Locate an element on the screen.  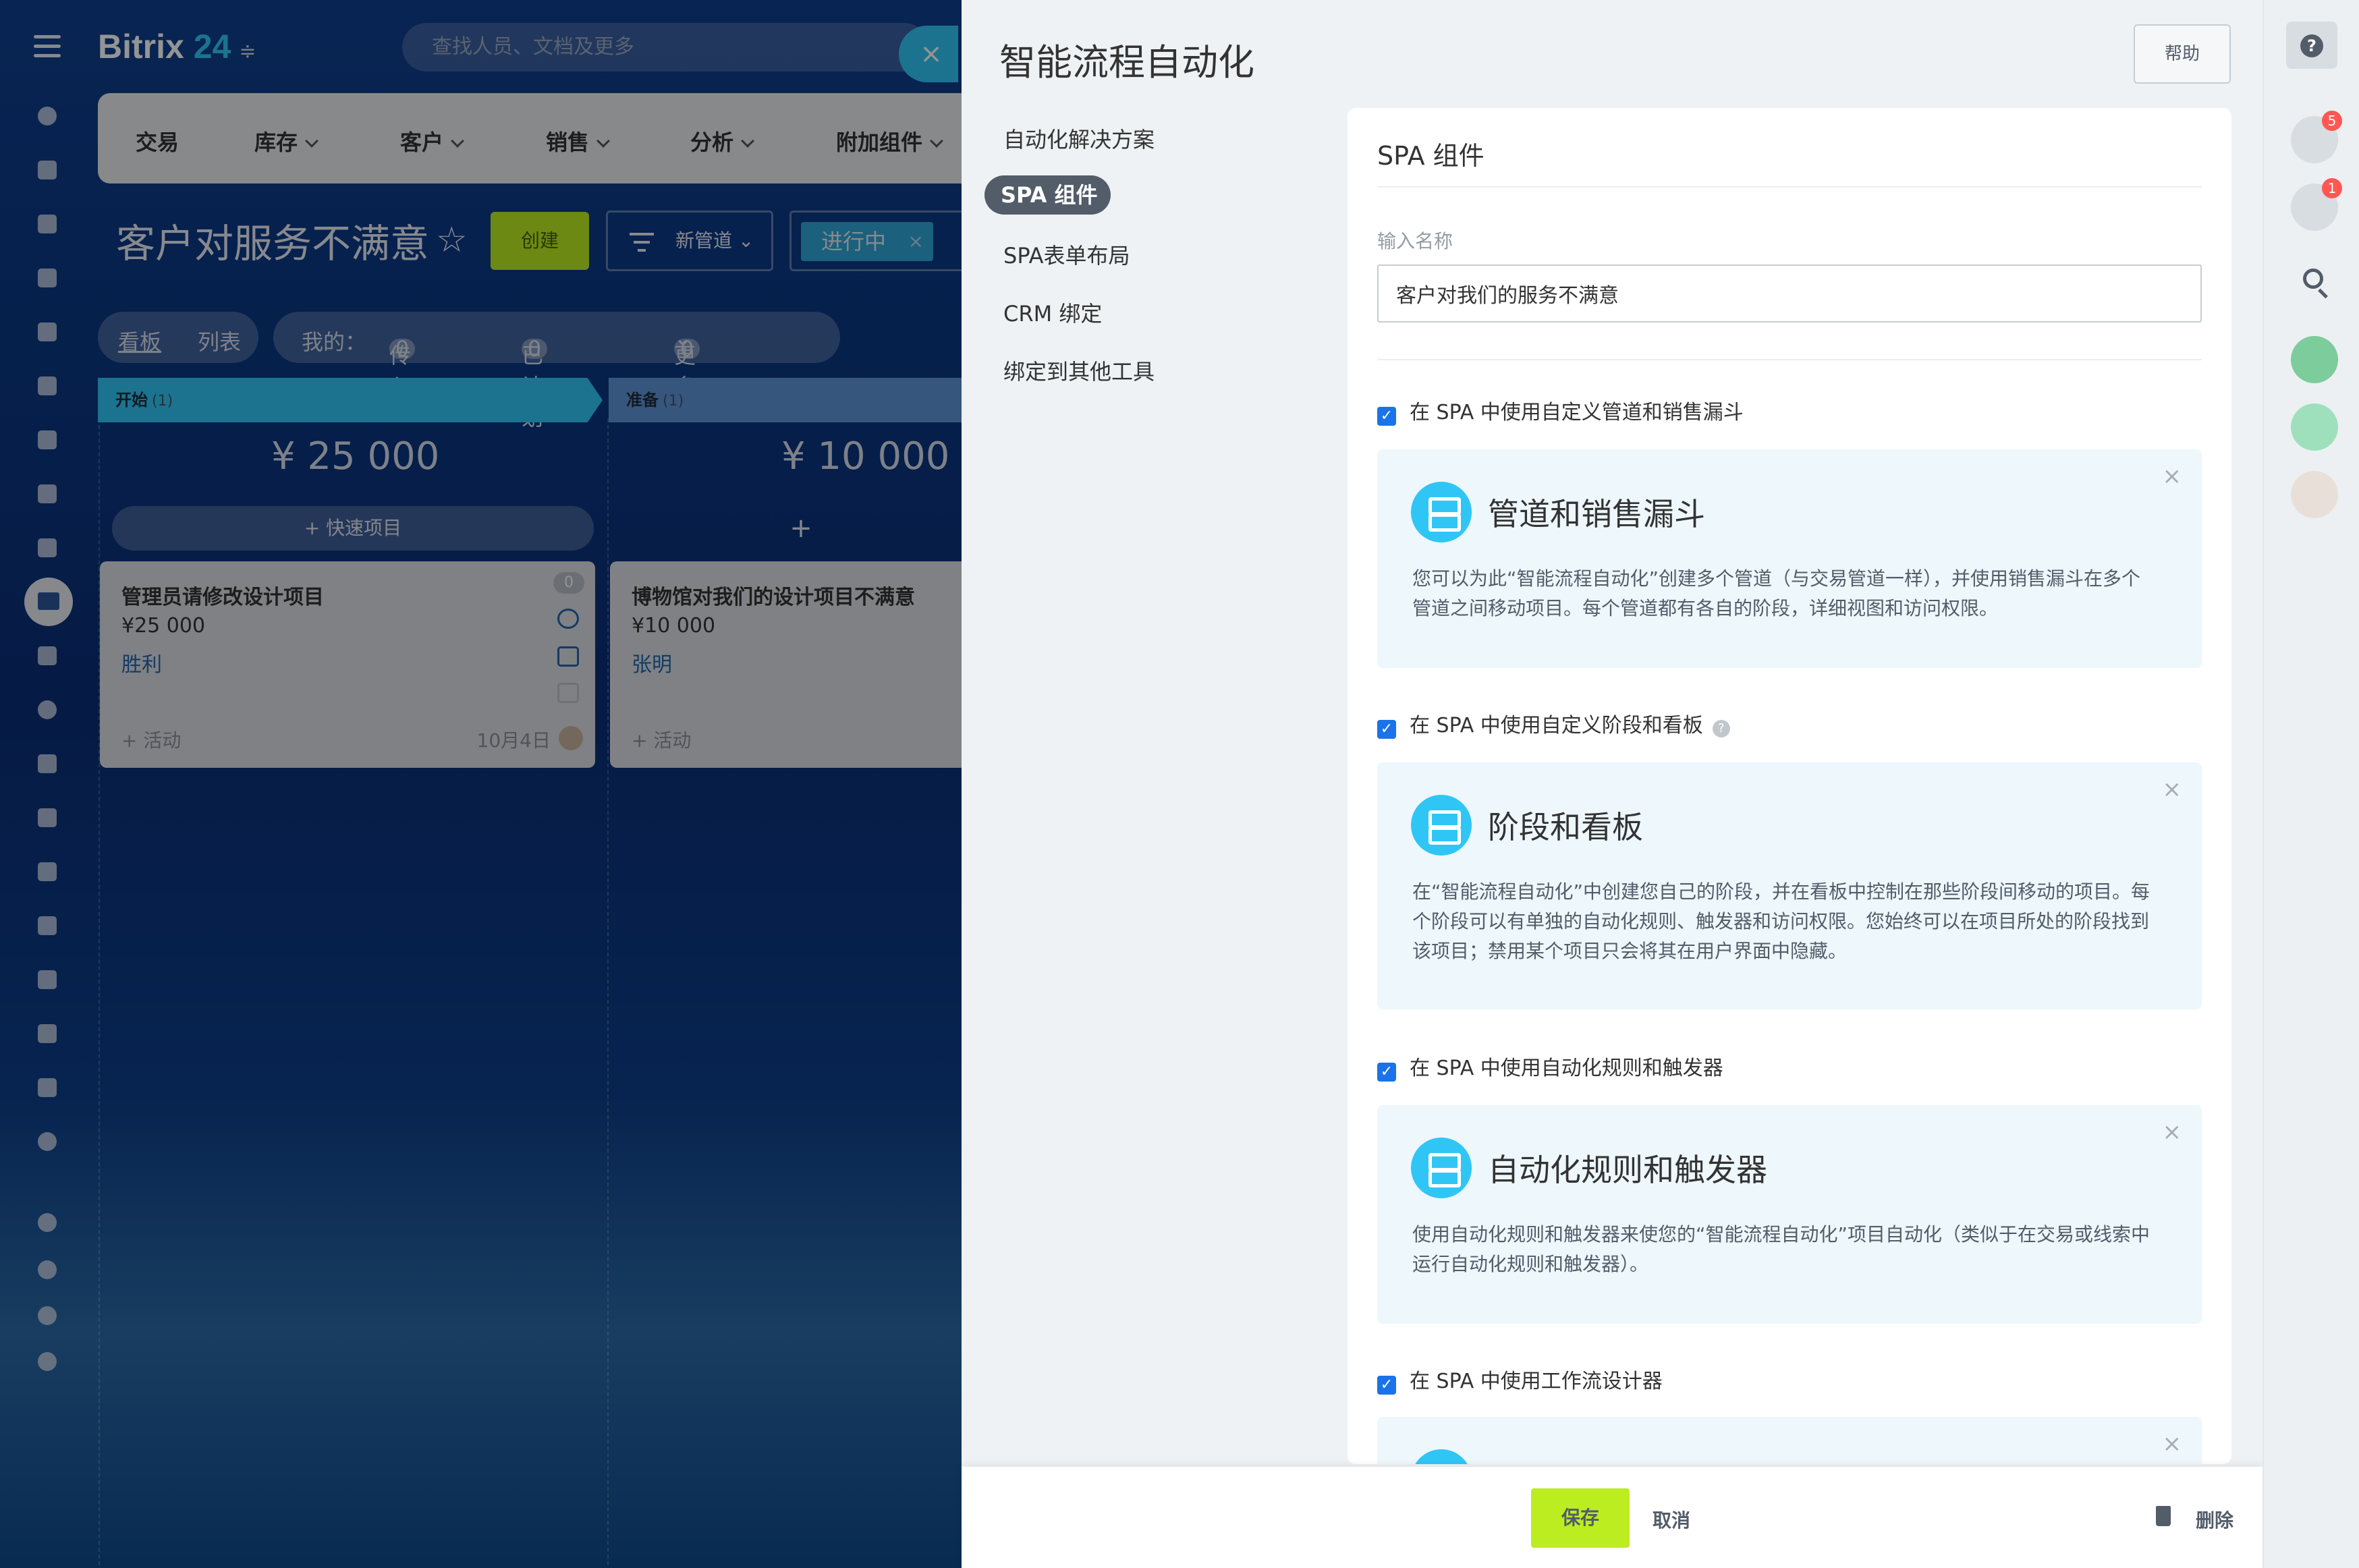
close-slider-button: × is located at coordinates (928, 54).